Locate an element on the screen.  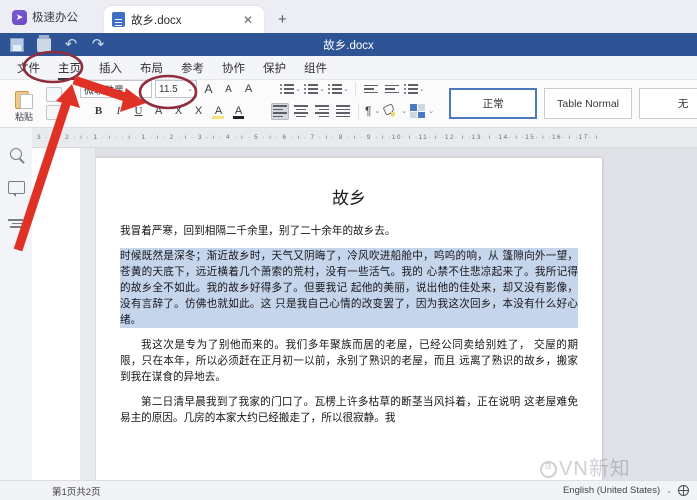
paragraph-group: ⌄ ⌄ ⌄ ⌄ ¶ ⌄ ⌄ ⌄ is located at coordinates (352, 104).